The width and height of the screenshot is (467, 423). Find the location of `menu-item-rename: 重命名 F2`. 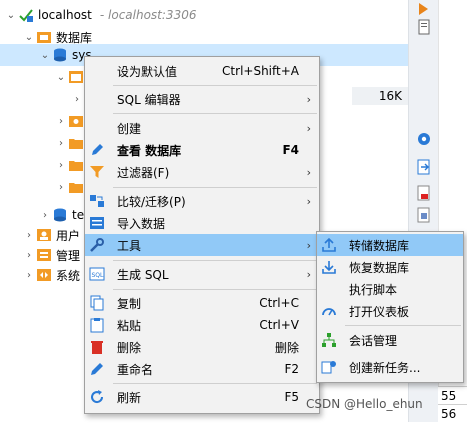

menu-item-rename: 重命名 F2 is located at coordinates (202, 369).